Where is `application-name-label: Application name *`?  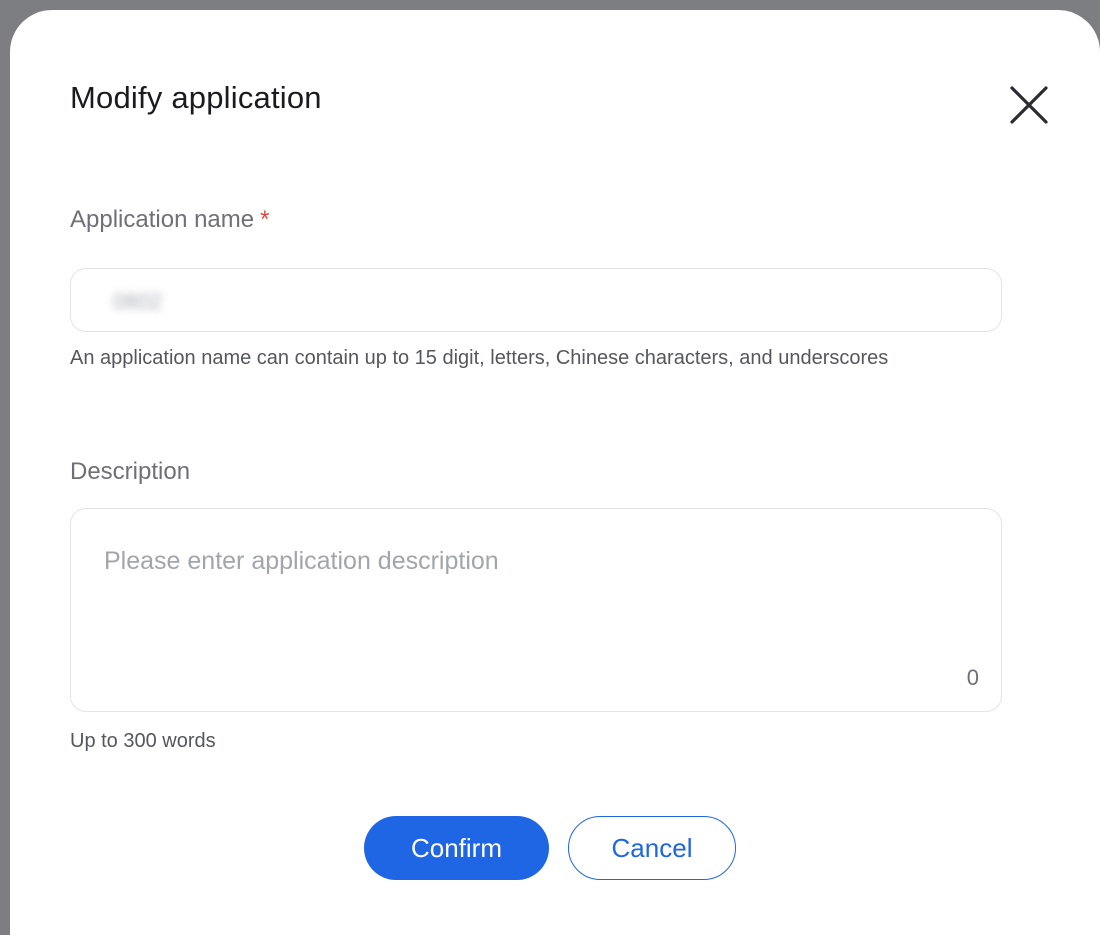
application-name-label: Application name * is located at coordinates (169, 220).